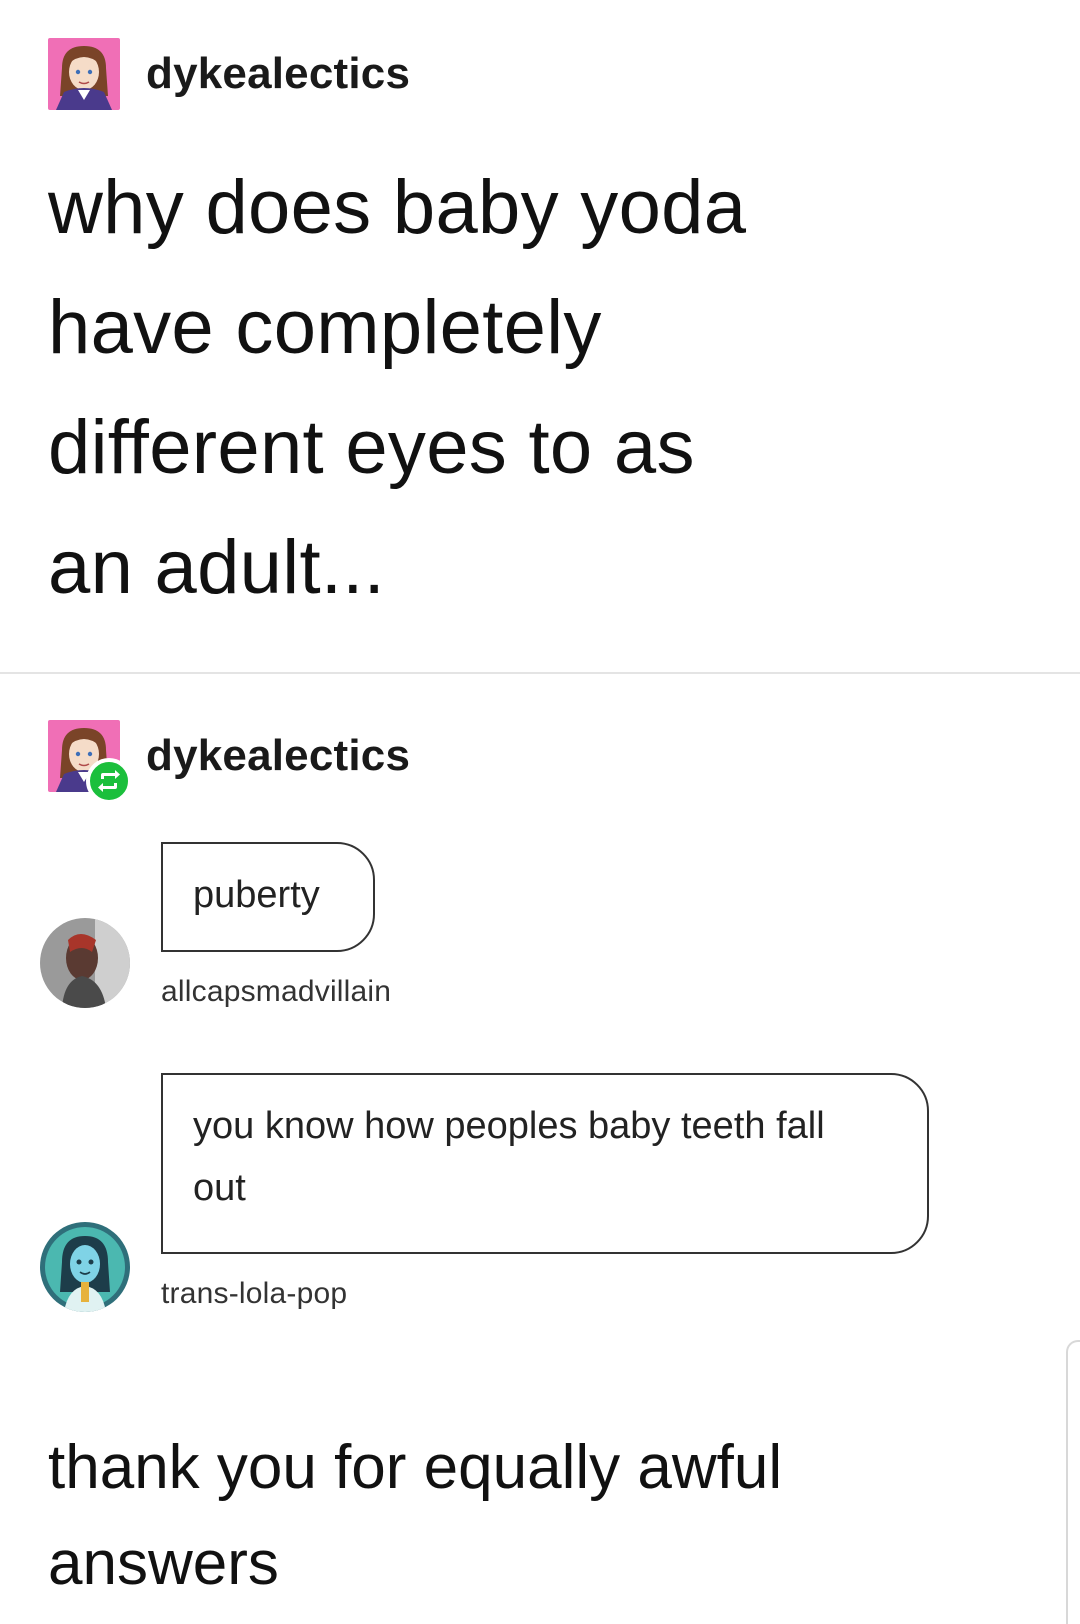 This screenshot has height=1624, width=1080. What do you see at coordinates (1073, 1482) in the screenshot?
I see `side-panel-edge` at bounding box center [1073, 1482].